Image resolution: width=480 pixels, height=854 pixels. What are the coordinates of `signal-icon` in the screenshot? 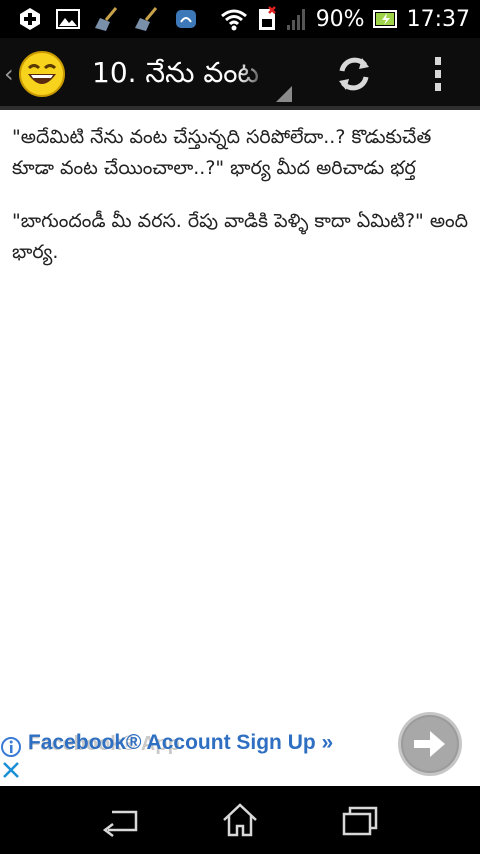 It's located at (295, 19).